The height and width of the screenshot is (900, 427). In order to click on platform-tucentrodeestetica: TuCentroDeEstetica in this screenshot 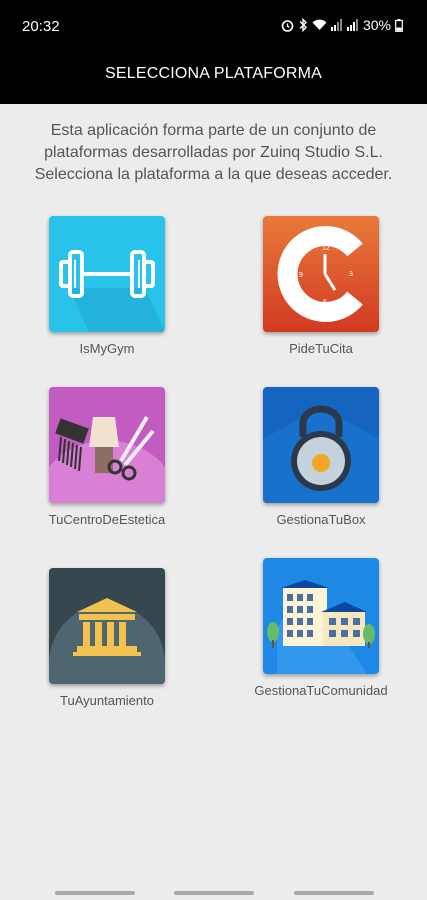, I will do `click(107, 458)`.